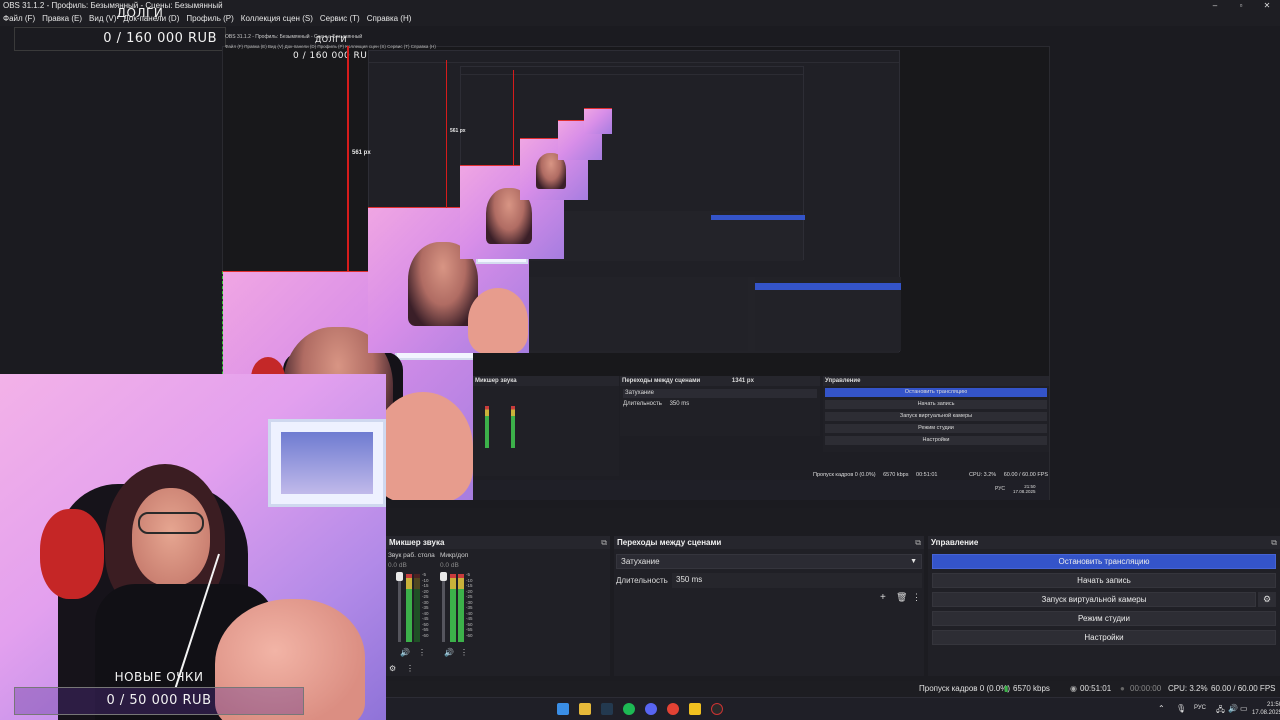 This screenshot has height=720, width=1280. What do you see at coordinates (563, 709) in the screenshot?
I see `windows-start-icon` at bounding box center [563, 709].